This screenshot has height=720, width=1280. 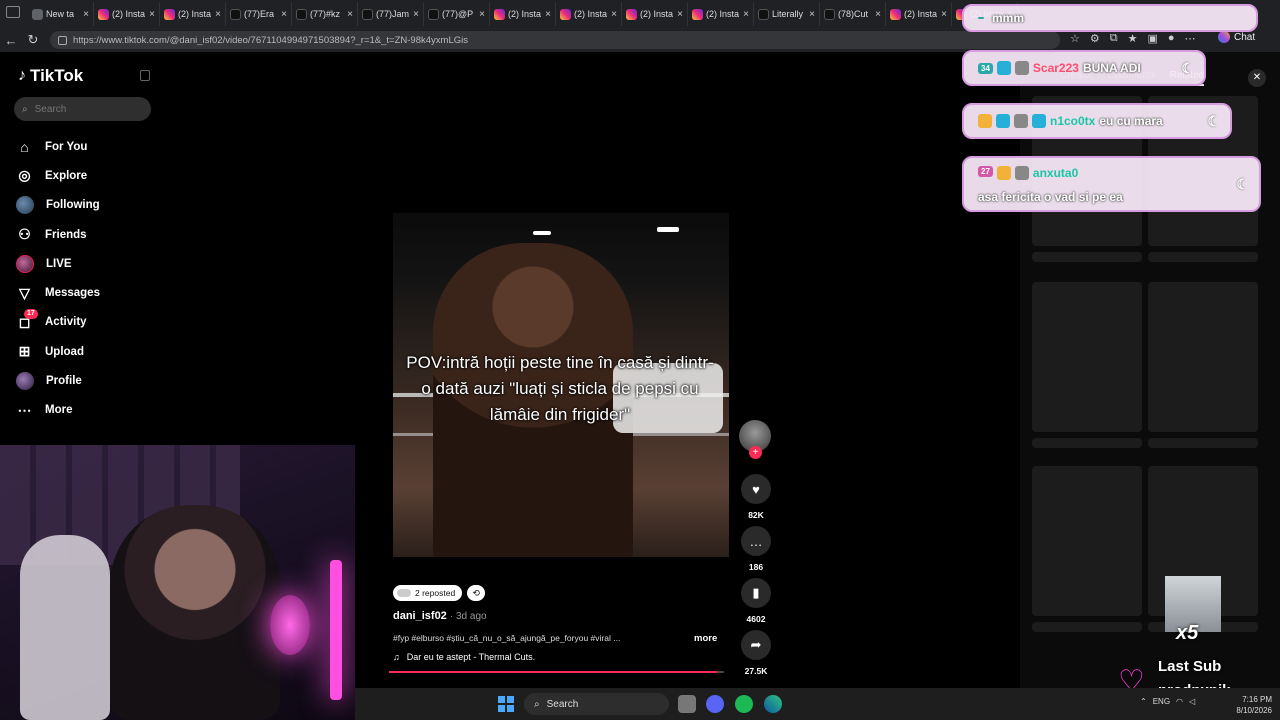 What do you see at coordinates (86, 175) in the screenshot?
I see `sidebar-item-explore: ◎ Explore` at bounding box center [86, 175].